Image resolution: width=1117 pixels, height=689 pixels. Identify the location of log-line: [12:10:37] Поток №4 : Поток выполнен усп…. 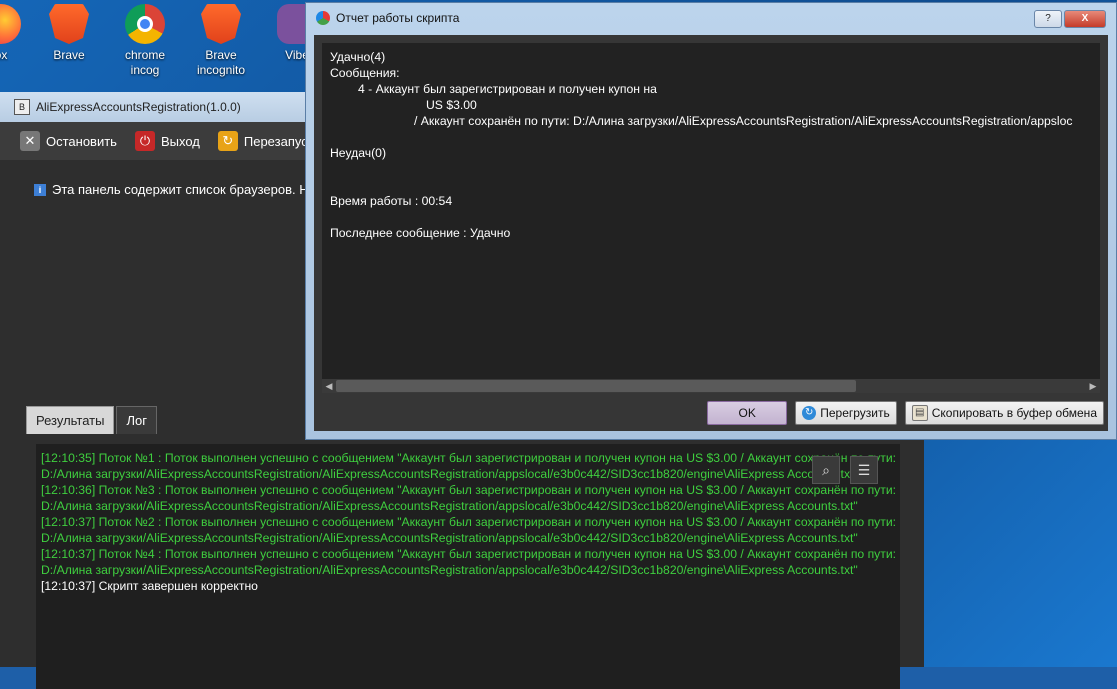
(469, 562).